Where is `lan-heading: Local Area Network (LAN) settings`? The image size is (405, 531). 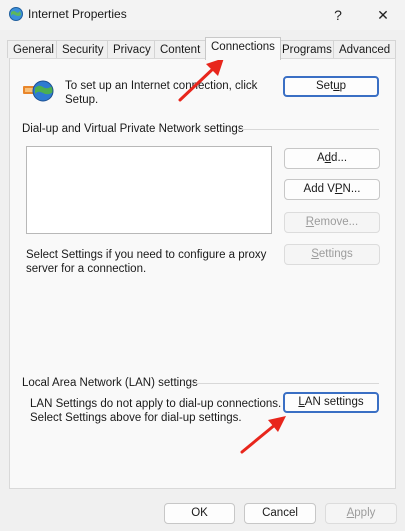
lan-heading: Local Area Network (LAN) settings is located at coordinates (110, 383).